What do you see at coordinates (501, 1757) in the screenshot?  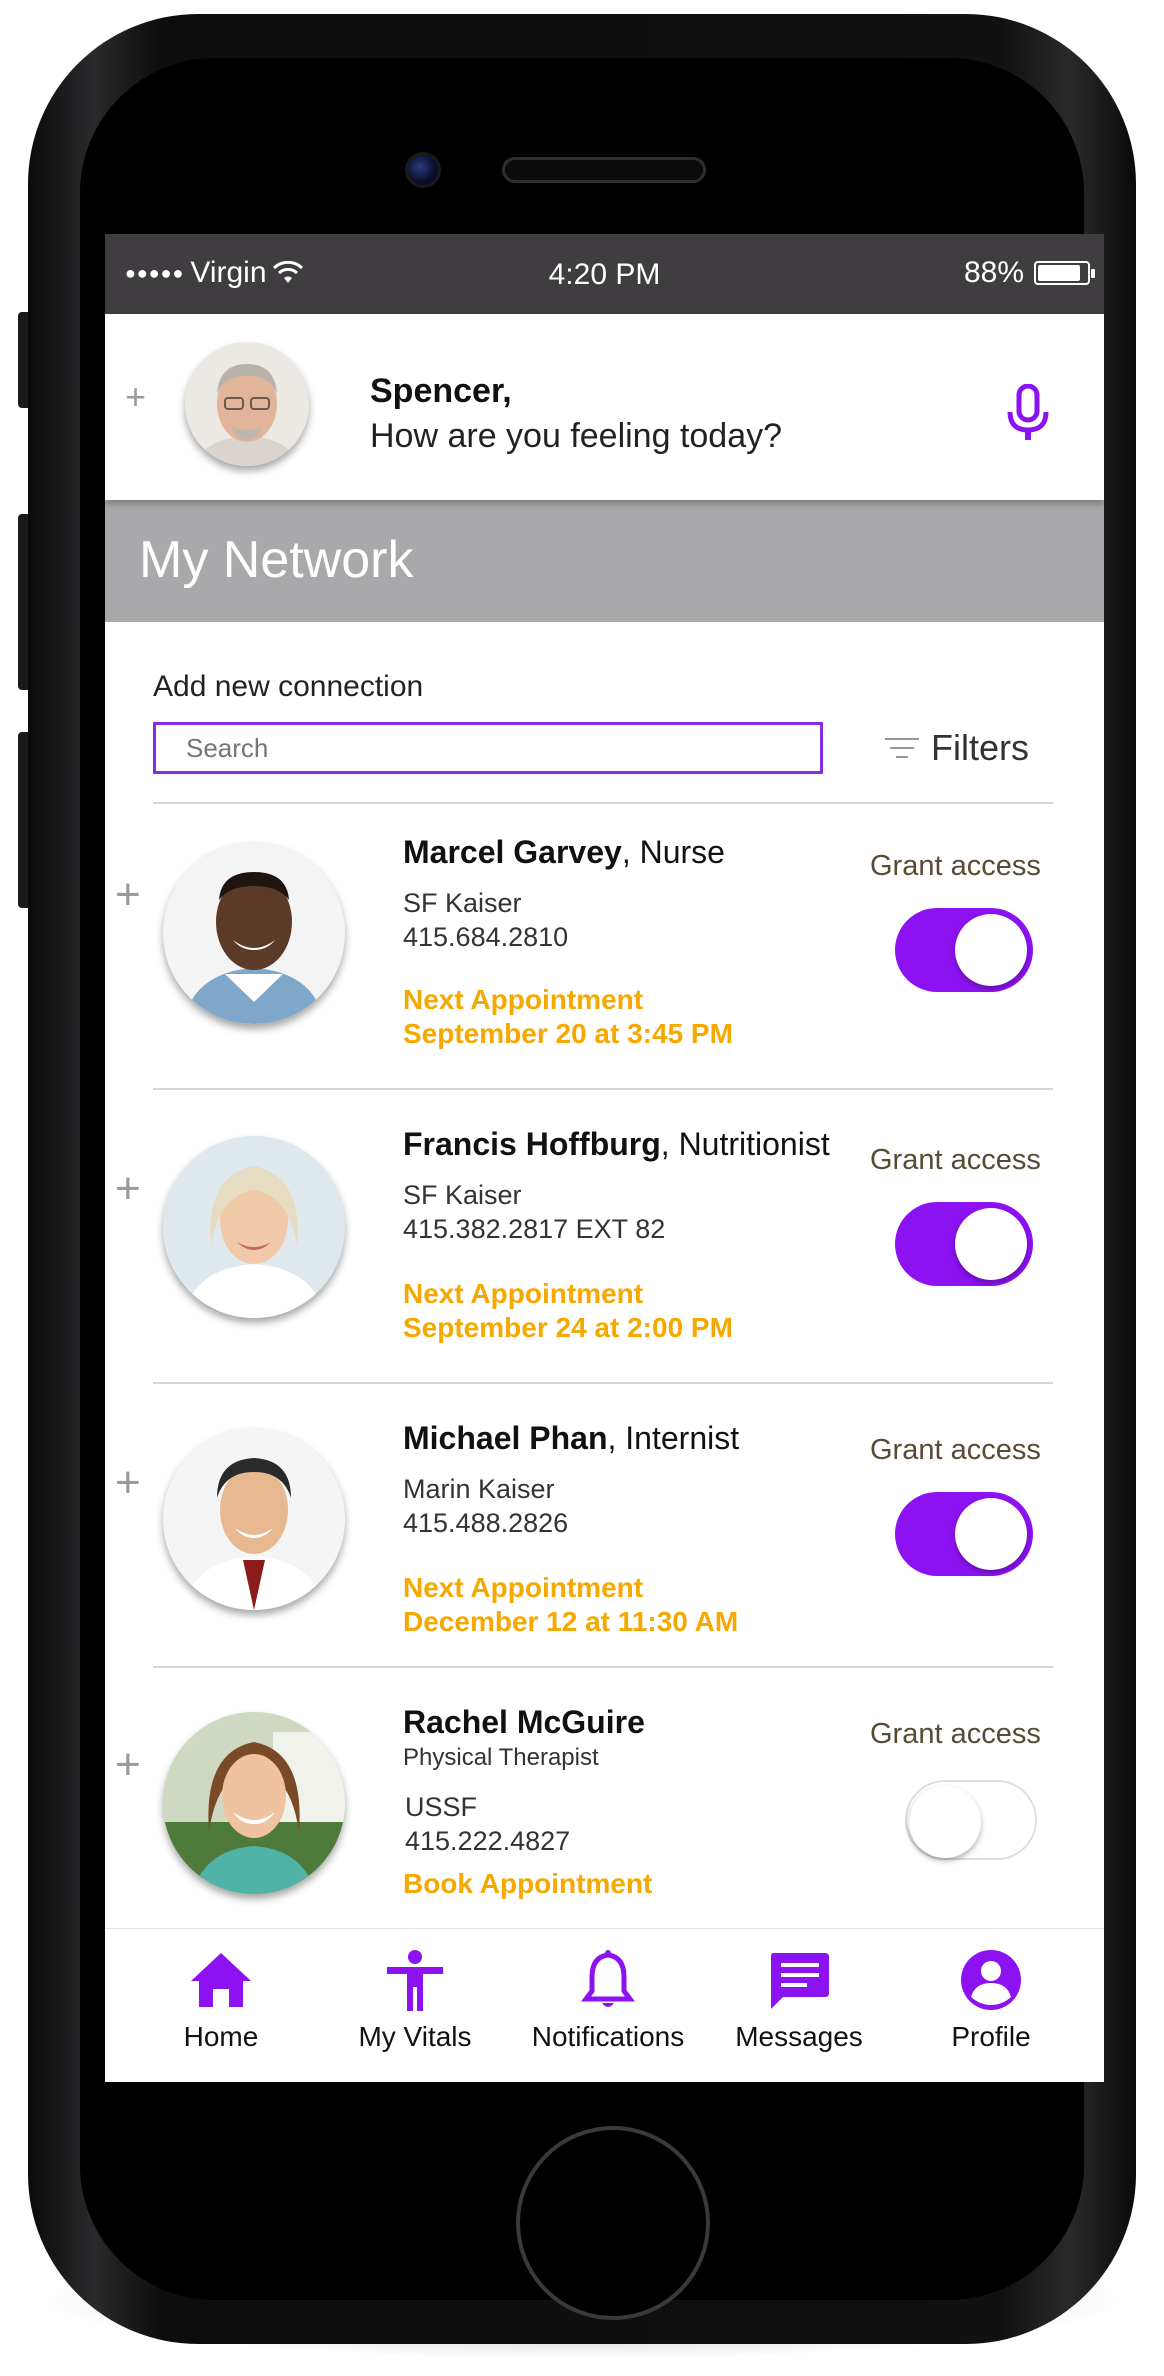 I see `contact-title: Physical Therapist` at bounding box center [501, 1757].